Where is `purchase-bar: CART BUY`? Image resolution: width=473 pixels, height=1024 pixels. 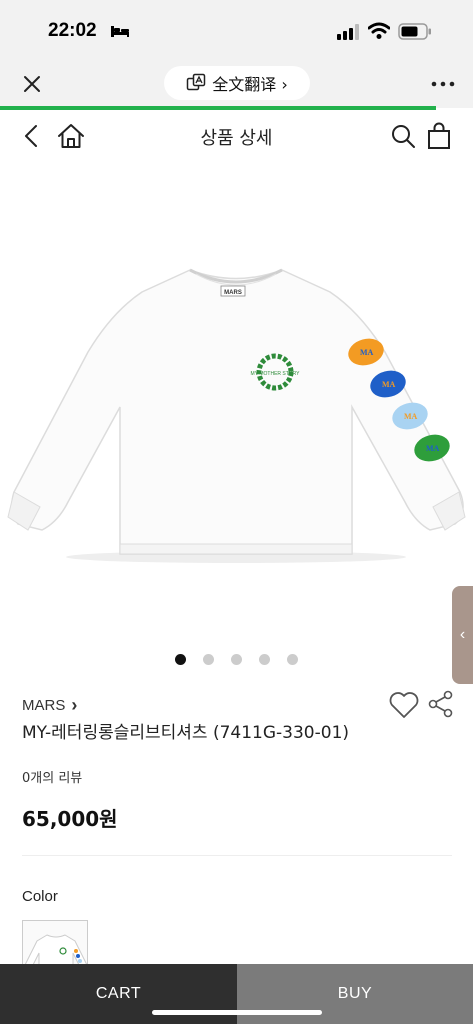 purchase-bar: CART BUY is located at coordinates (236, 994).